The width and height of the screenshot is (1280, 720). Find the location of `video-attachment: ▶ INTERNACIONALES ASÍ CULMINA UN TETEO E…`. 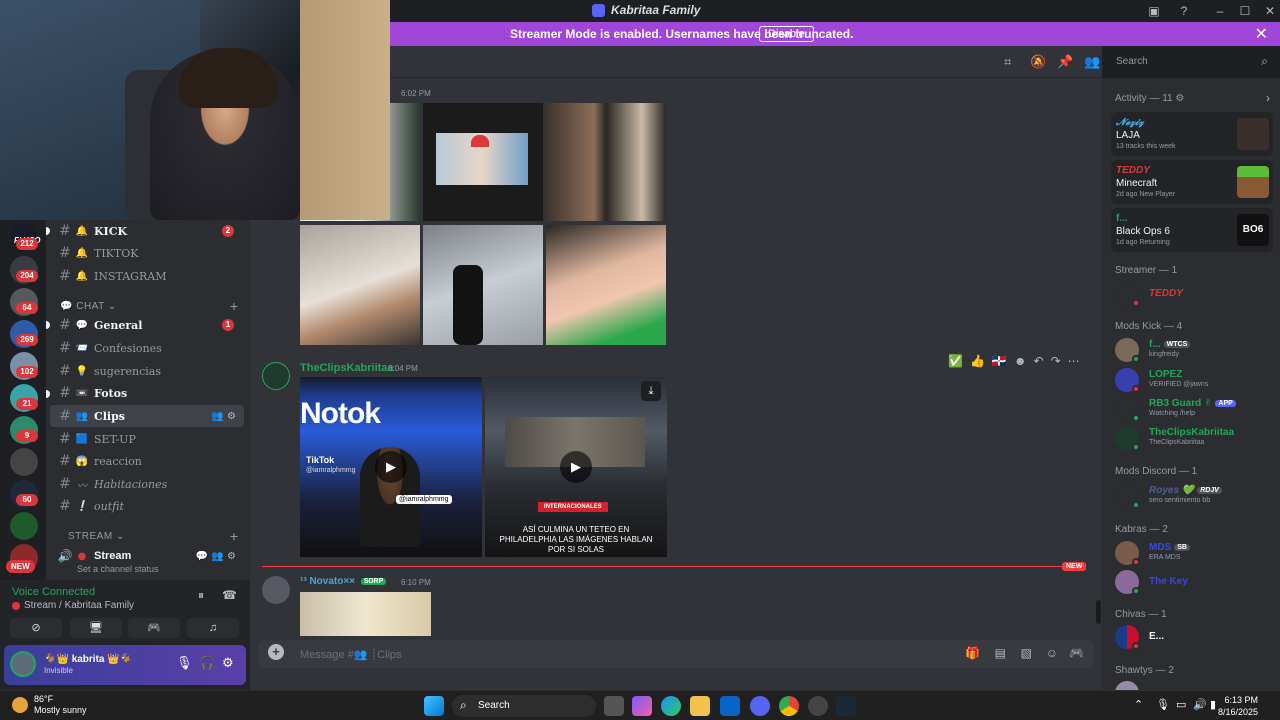

video-attachment: ▶ INTERNACIONALES ASÍ CULMINA UN TETEO E… is located at coordinates (576, 467).